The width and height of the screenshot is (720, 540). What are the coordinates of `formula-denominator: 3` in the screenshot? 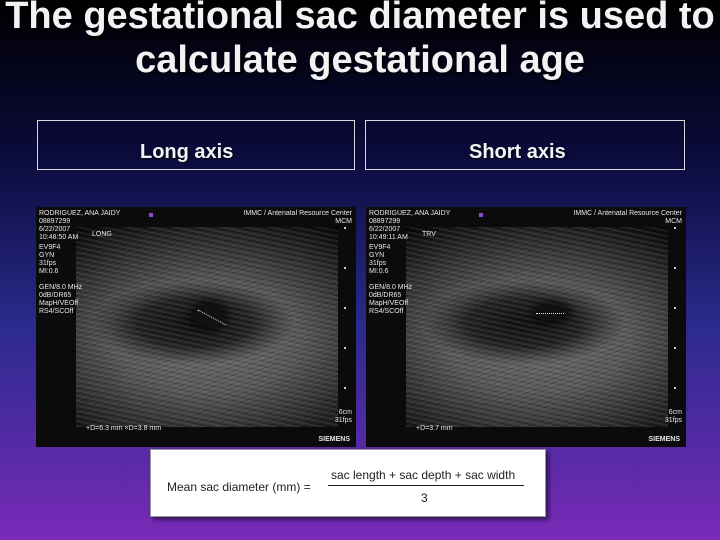 It's located at (424, 498).